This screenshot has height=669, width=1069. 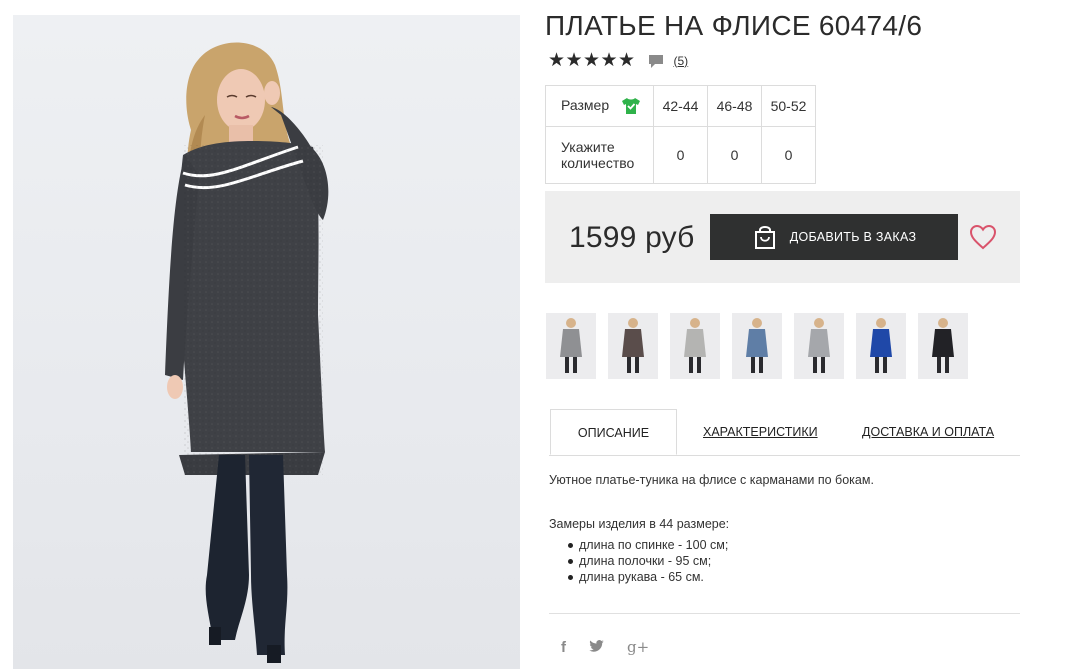 I want to click on color-variants-gallery, so click(x=763, y=346).